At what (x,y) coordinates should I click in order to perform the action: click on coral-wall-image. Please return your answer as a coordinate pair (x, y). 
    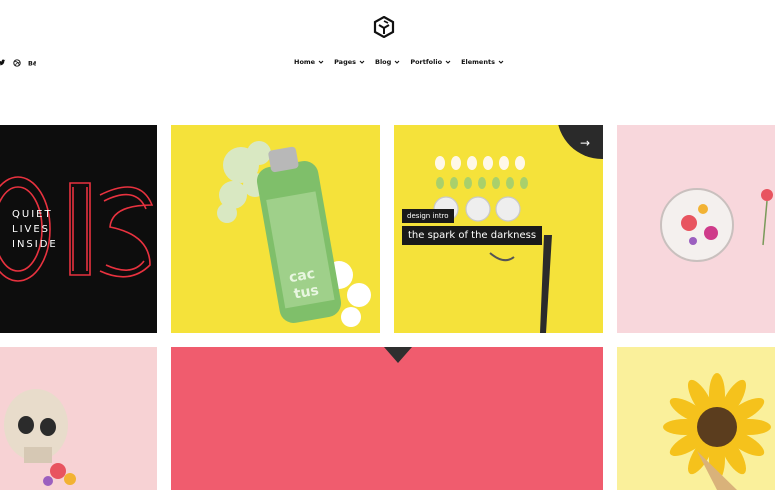
    Looking at the image, I should click on (398, 355).